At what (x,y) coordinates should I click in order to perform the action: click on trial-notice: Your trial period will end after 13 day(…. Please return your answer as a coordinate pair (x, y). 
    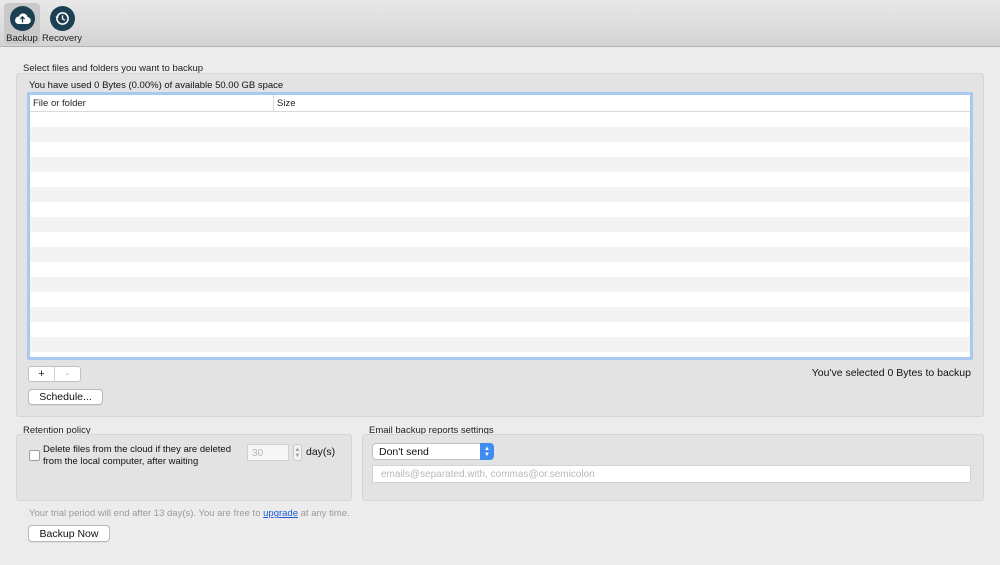
    Looking at the image, I should click on (189, 513).